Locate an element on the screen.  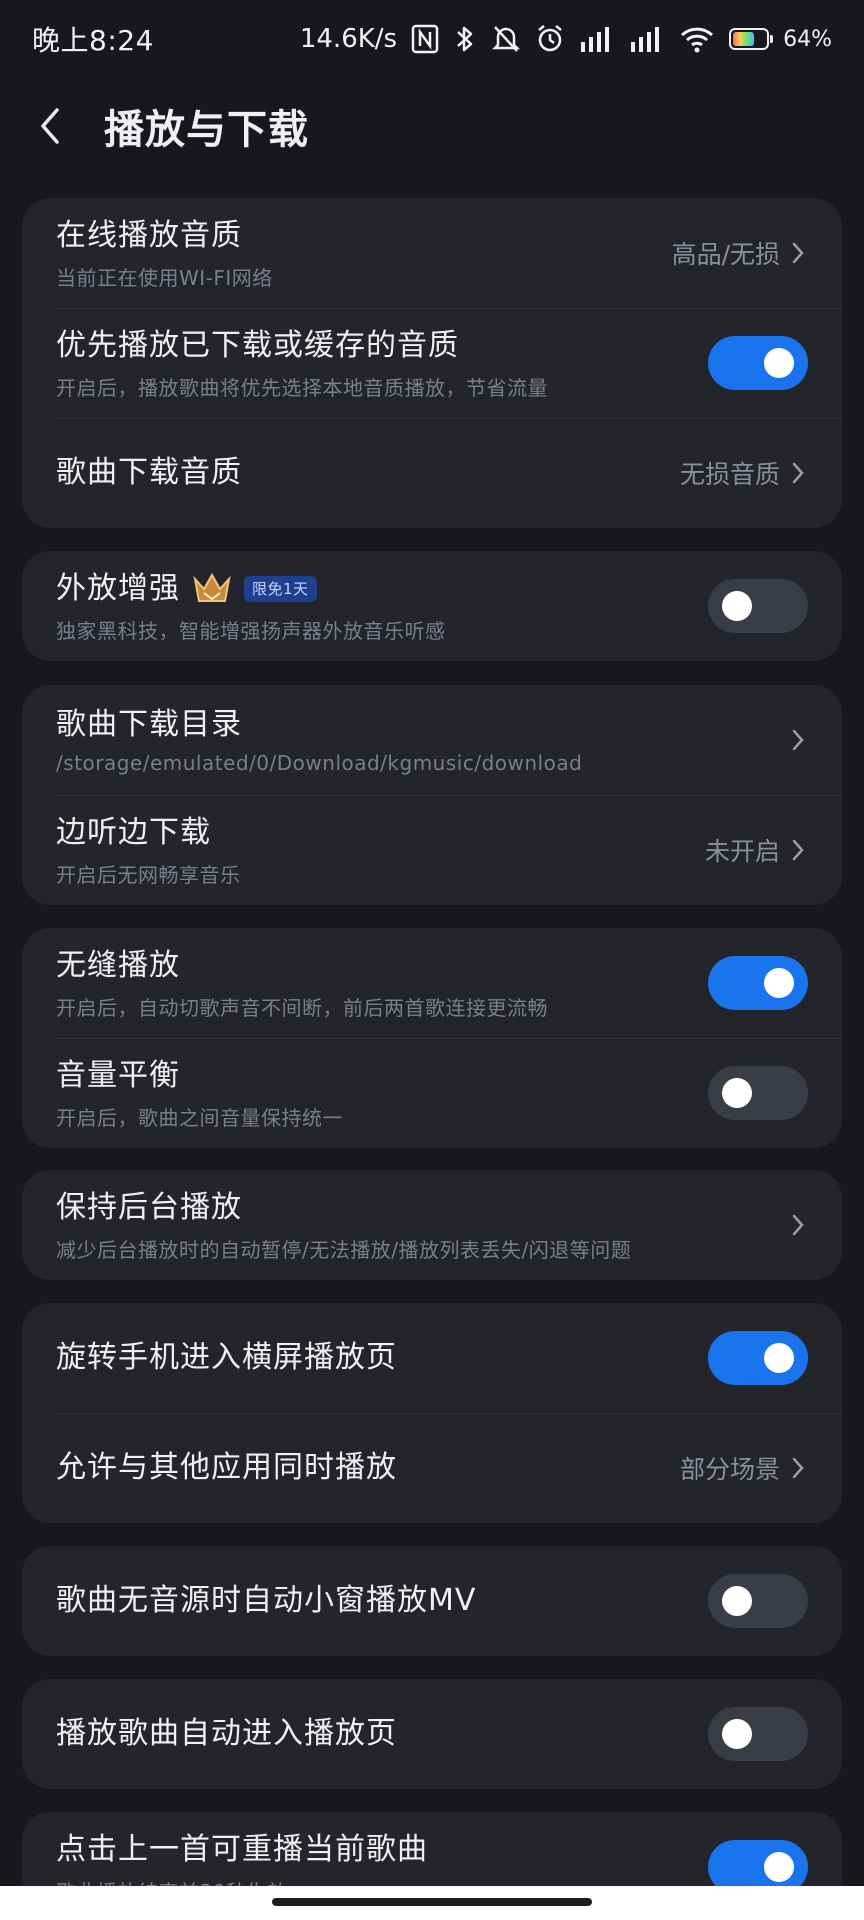
enhance-card: 外放增强 限免1天 独家黑科技，智能增强扬声器外放音乐听感 is located at coordinates (432, 606).